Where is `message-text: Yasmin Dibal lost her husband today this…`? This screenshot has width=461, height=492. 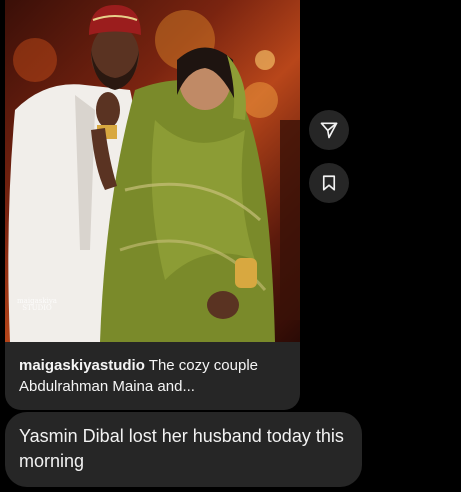 message-text: Yasmin Dibal lost her husband today this… is located at coordinates (181, 448).